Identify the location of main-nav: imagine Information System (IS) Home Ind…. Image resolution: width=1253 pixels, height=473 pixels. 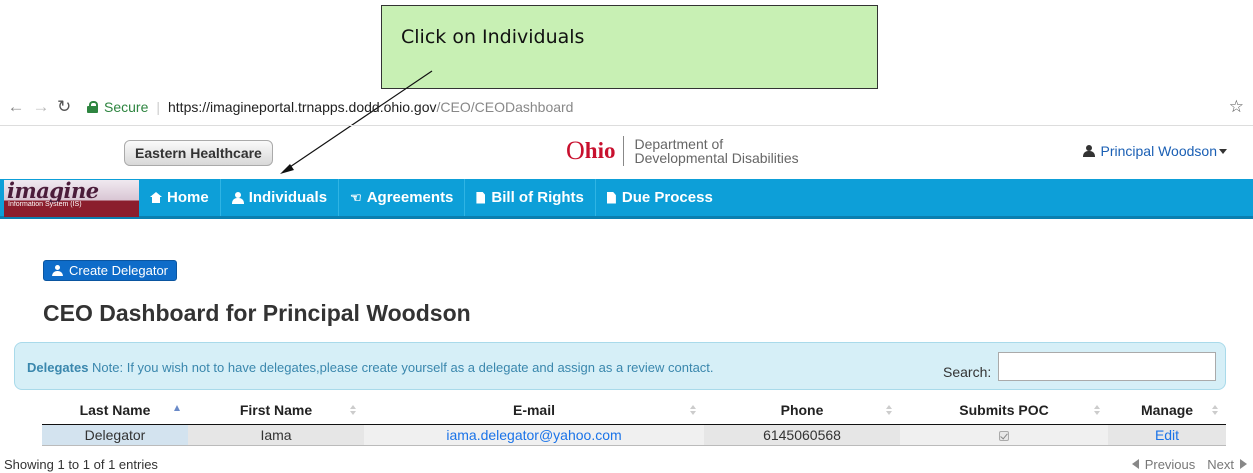
(626, 199).